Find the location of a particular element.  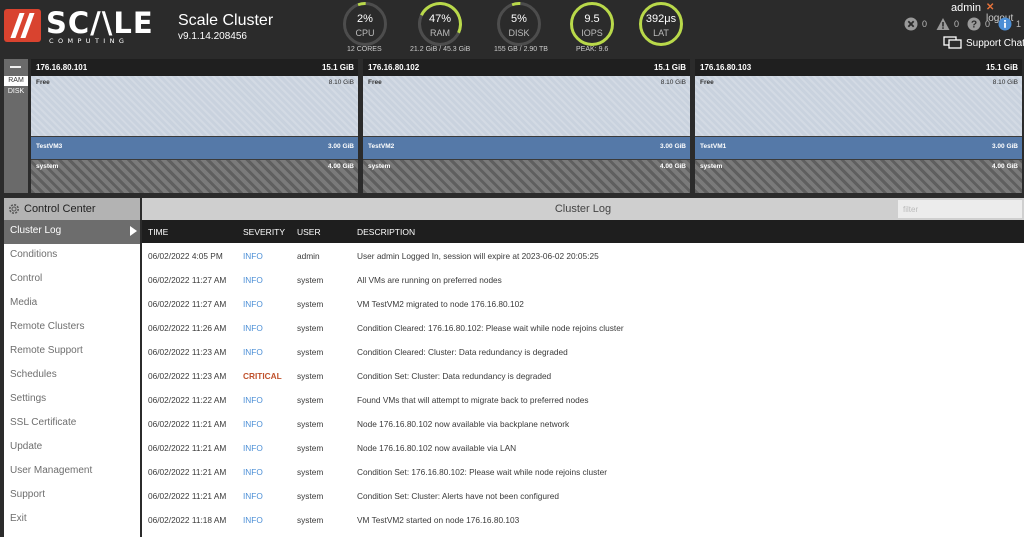

sidebar-item-conditions: Conditions is located at coordinates (72, 256).